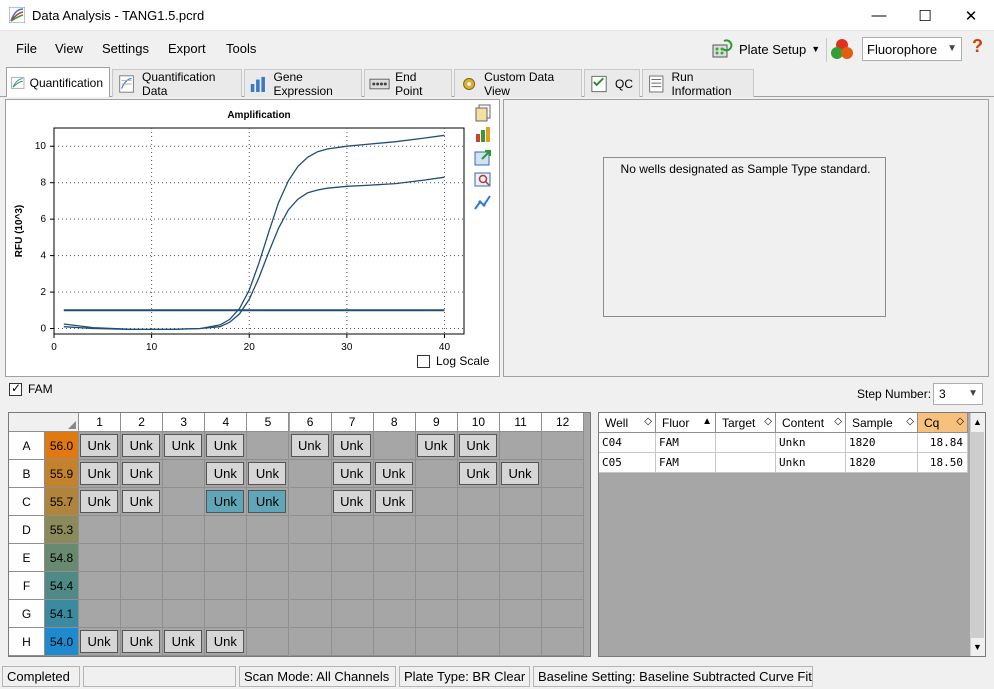 The image size is (994, 689). Describe the element at coordinates (352, 422) in the screenshot. I see `column-header: 7` at that location.